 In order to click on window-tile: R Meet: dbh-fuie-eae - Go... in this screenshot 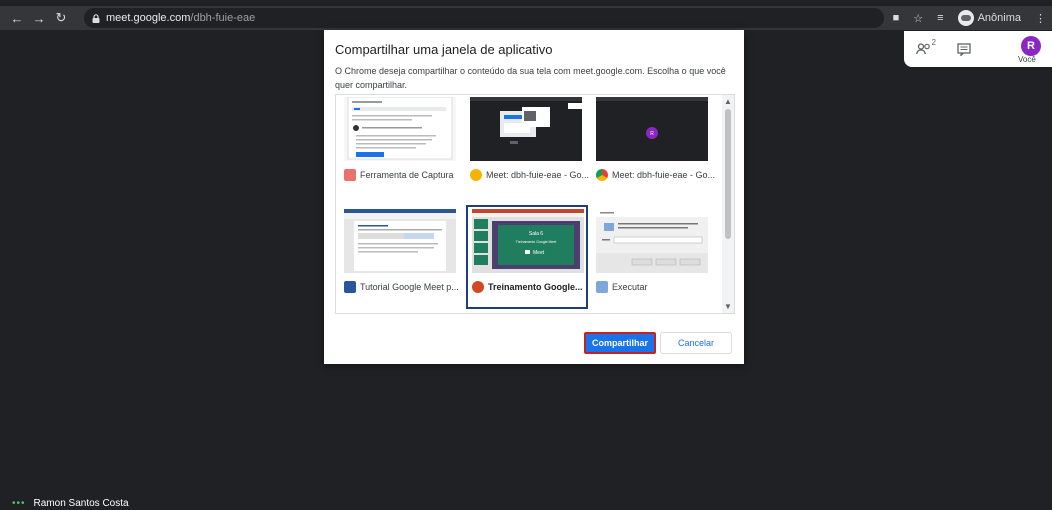, I will do `click(653, 147)`.